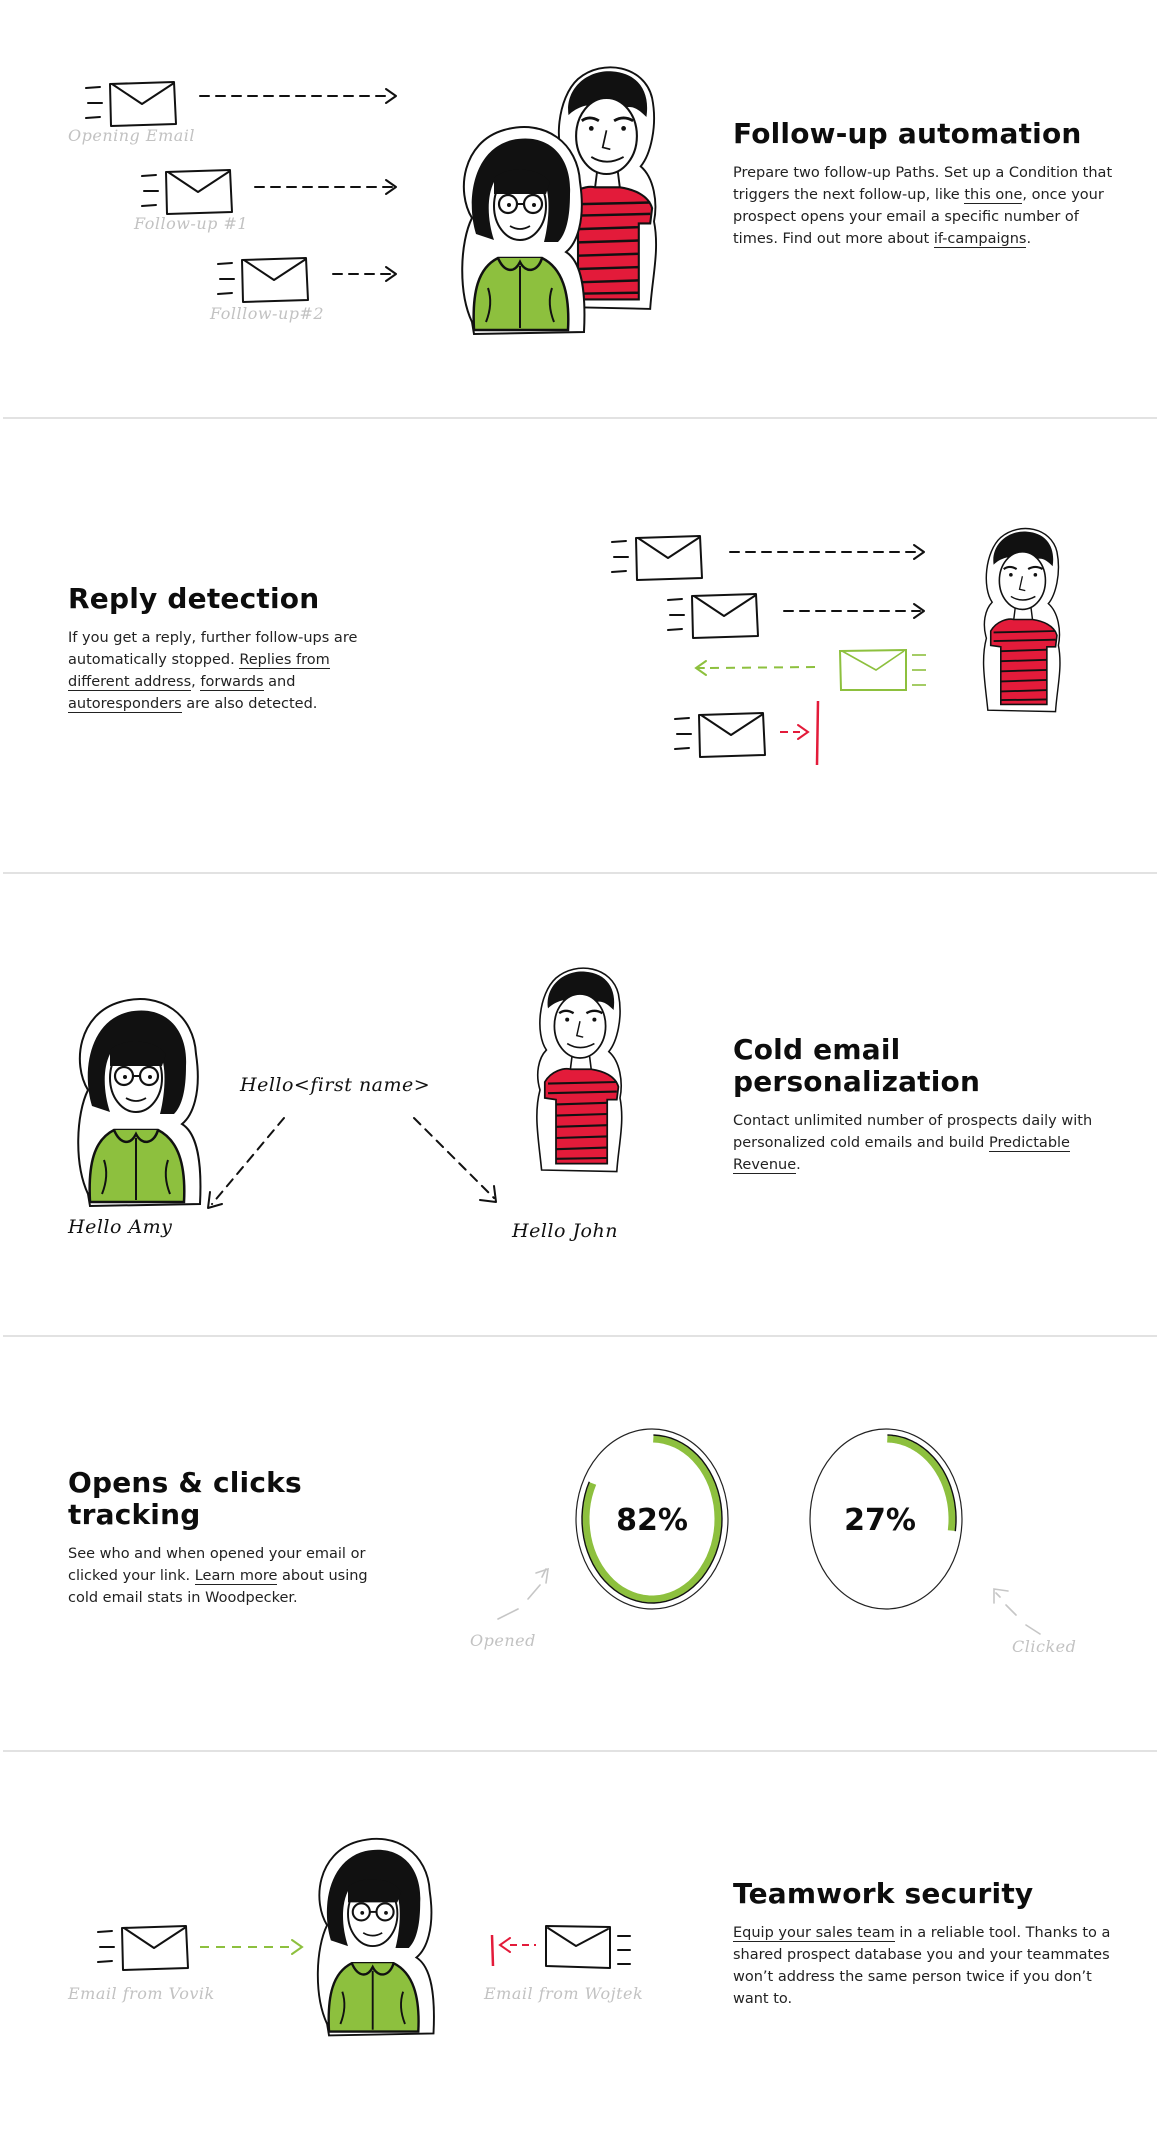 The height and width of the screenshot is (2139, 1161). I want to click on feature-title: Follow-up automation, so click(907, 133).